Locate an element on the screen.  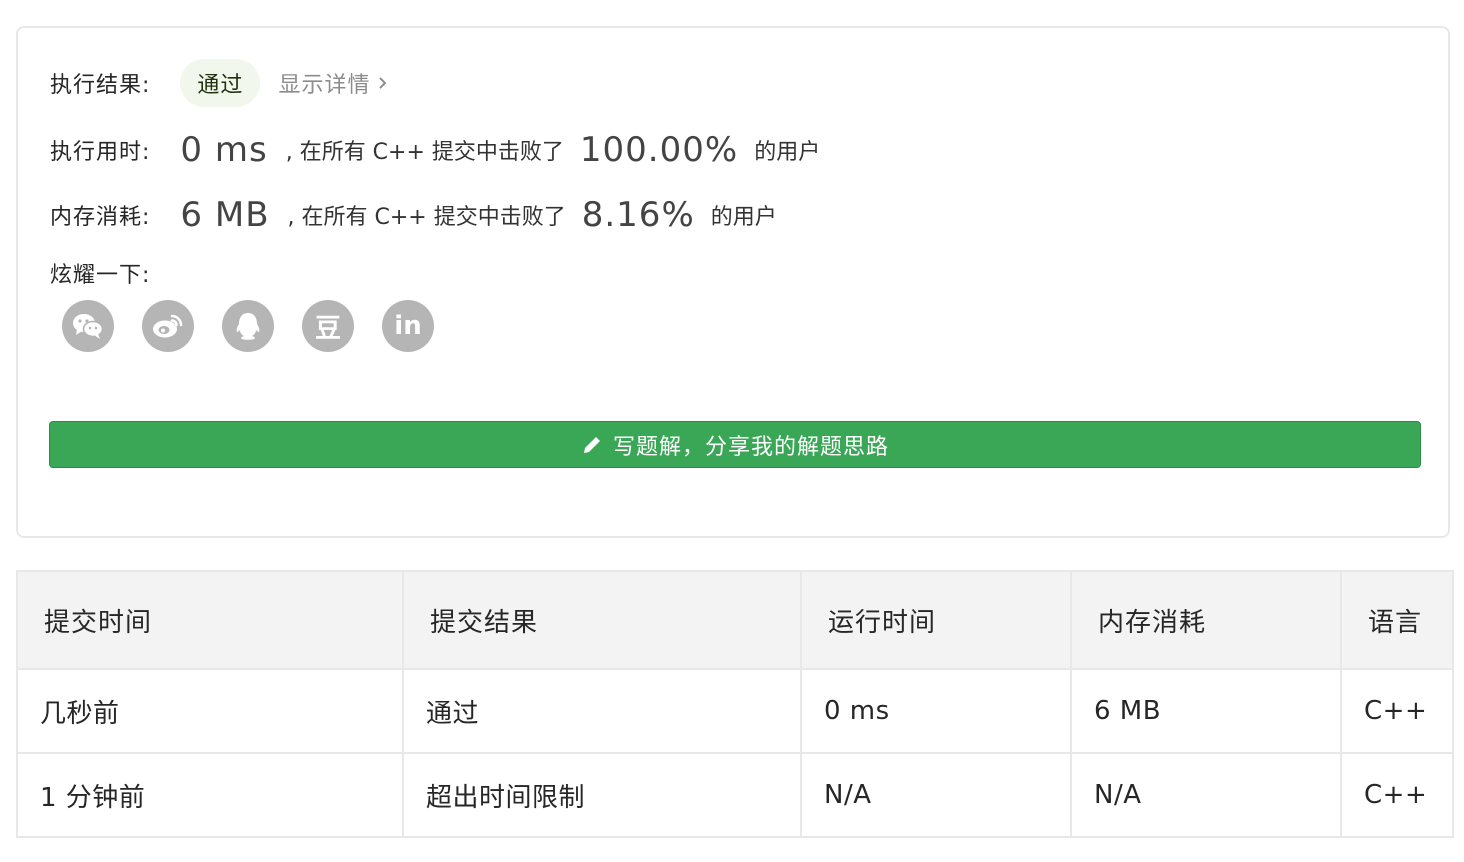
result-row: 执行结果: 通过 显示详情 is located at coordinates (218, 83).